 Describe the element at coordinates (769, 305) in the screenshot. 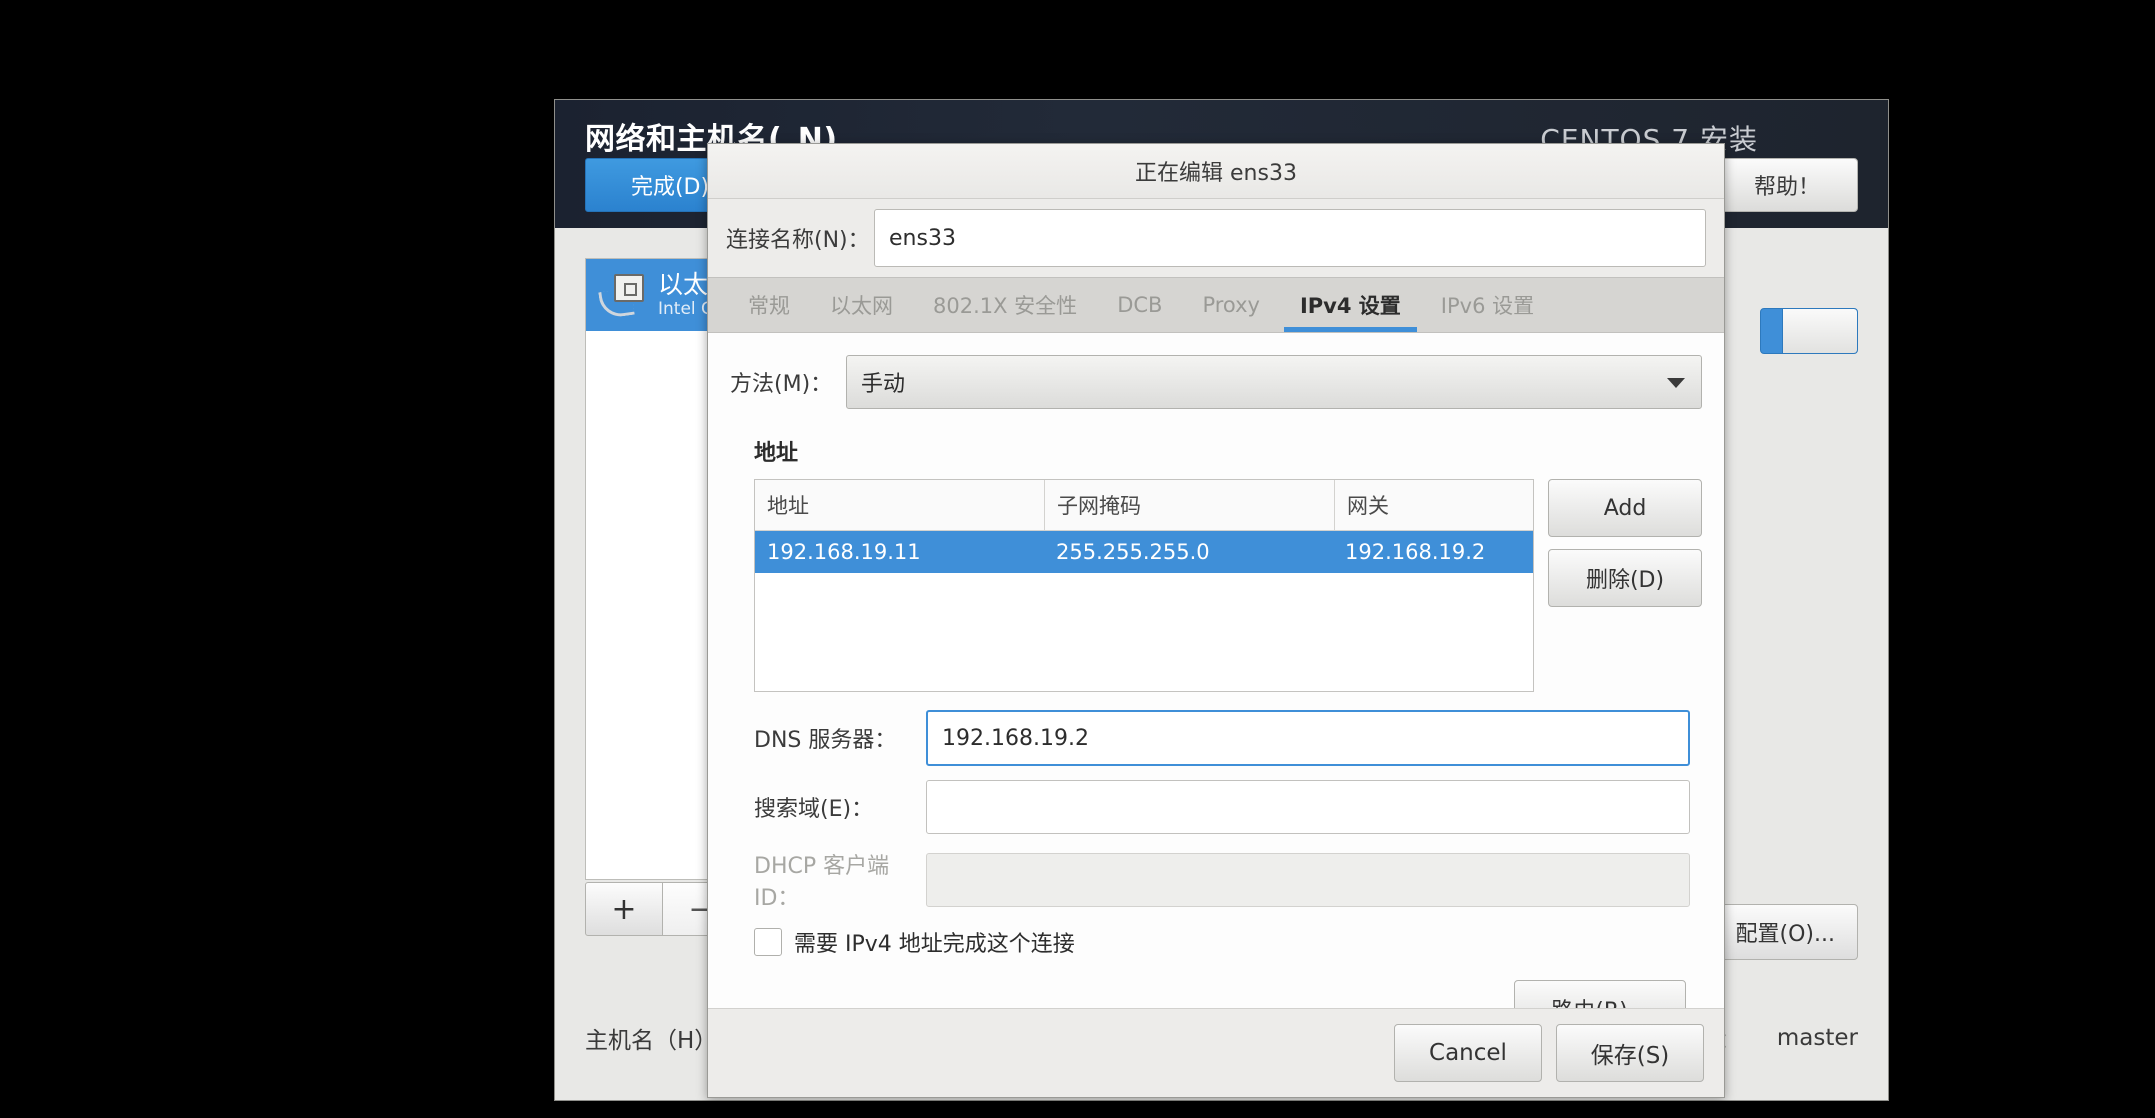

I see `tab-general: 常规` at that location.